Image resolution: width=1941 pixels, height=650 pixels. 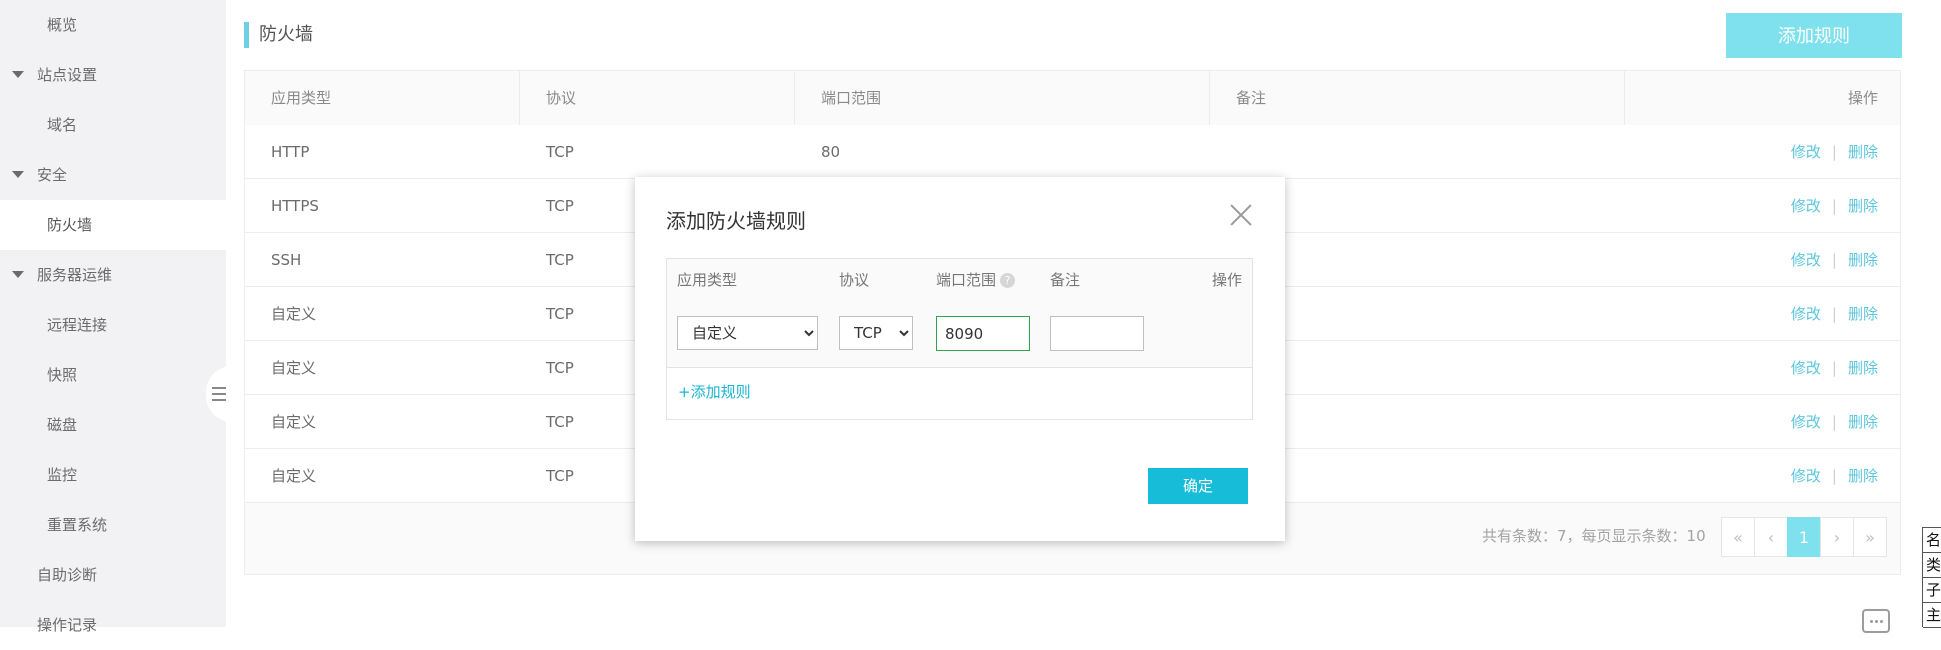 What do you see at coordinates (113, 475) in the screenshot?
I see `sidebar-item: 监控` at bounding box center [113, 475].